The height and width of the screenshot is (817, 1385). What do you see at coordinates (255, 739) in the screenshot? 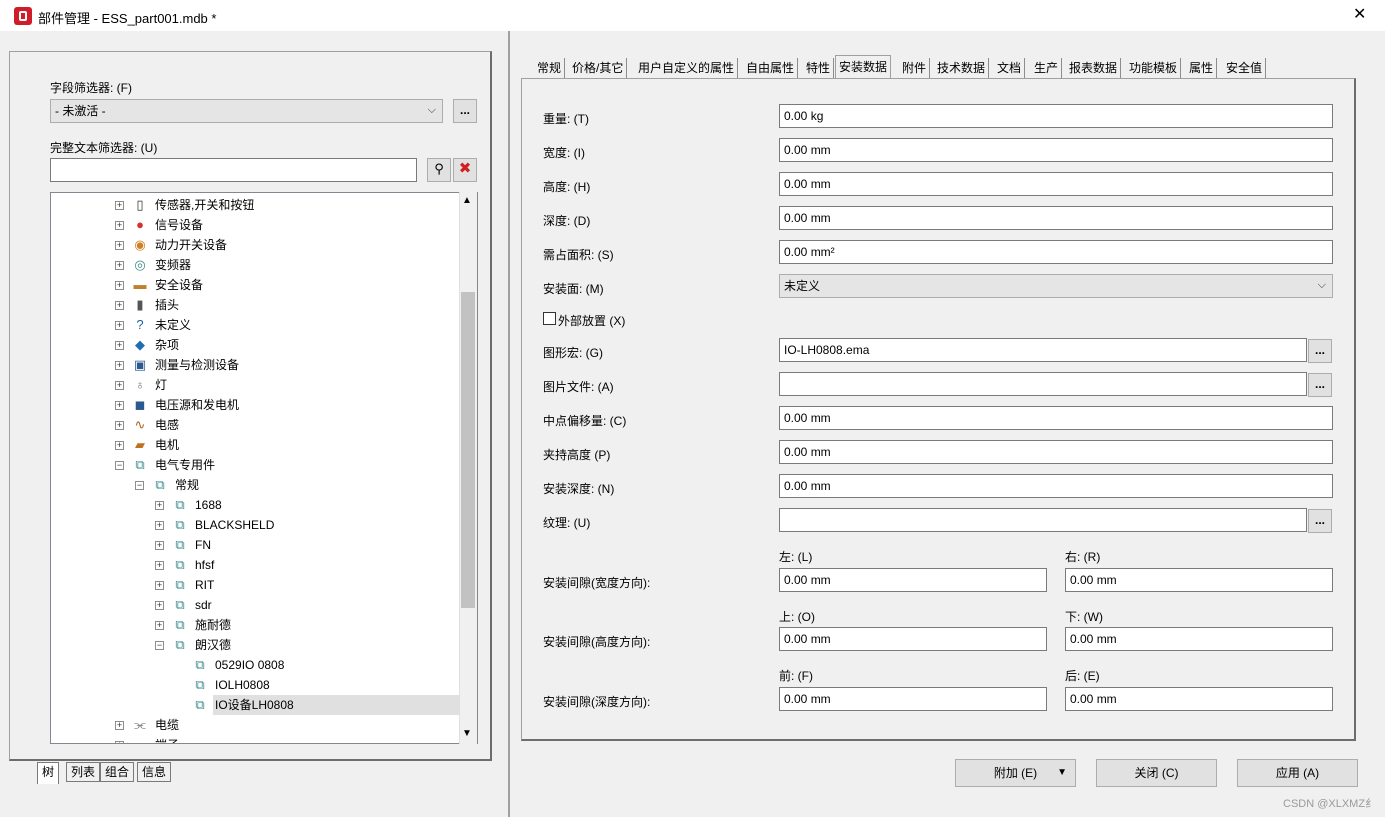
I see `tree-node: + ▬ 端子` at bounding box center [255, 739].